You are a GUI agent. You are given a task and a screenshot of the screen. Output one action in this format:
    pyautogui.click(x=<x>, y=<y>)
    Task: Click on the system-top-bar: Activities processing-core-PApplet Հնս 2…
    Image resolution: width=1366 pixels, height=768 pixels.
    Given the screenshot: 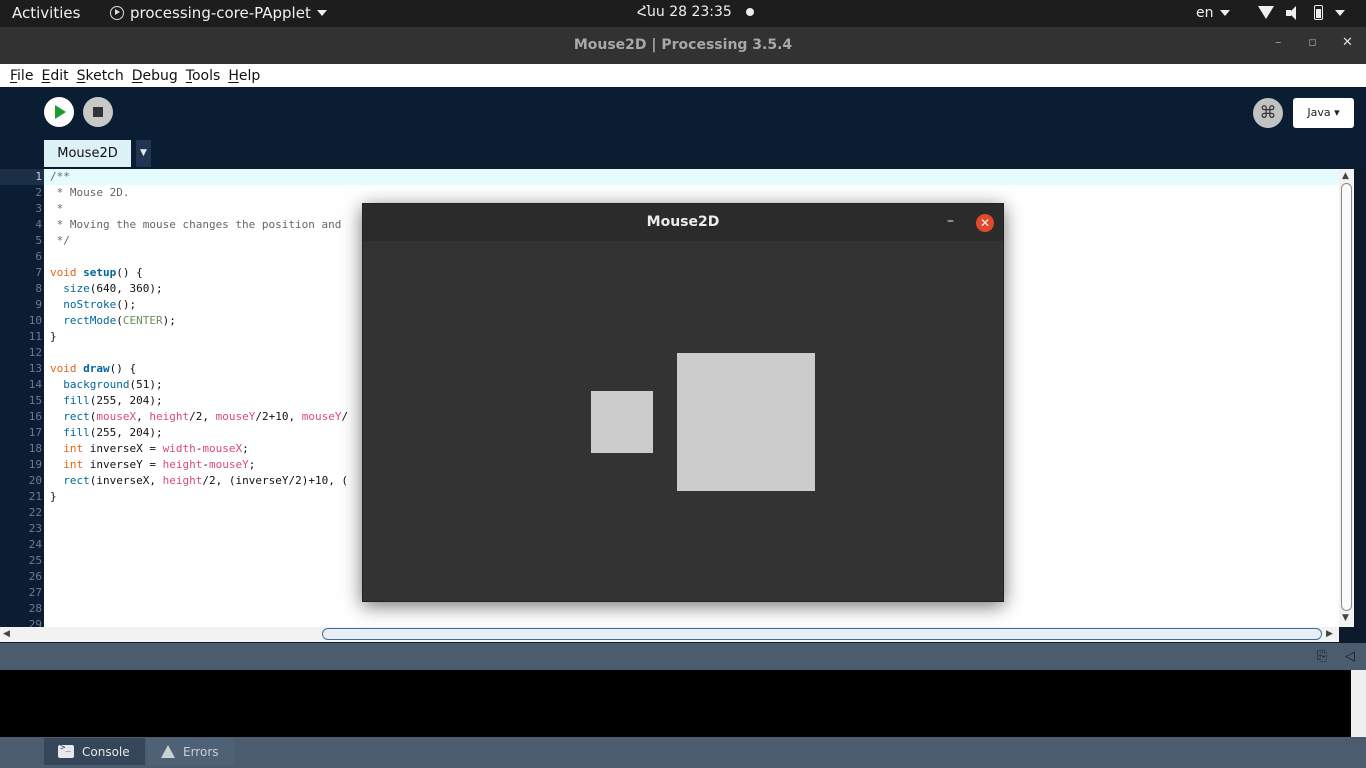 What is the action you would take?
    pyautogui.click(x=683, y=13)
    